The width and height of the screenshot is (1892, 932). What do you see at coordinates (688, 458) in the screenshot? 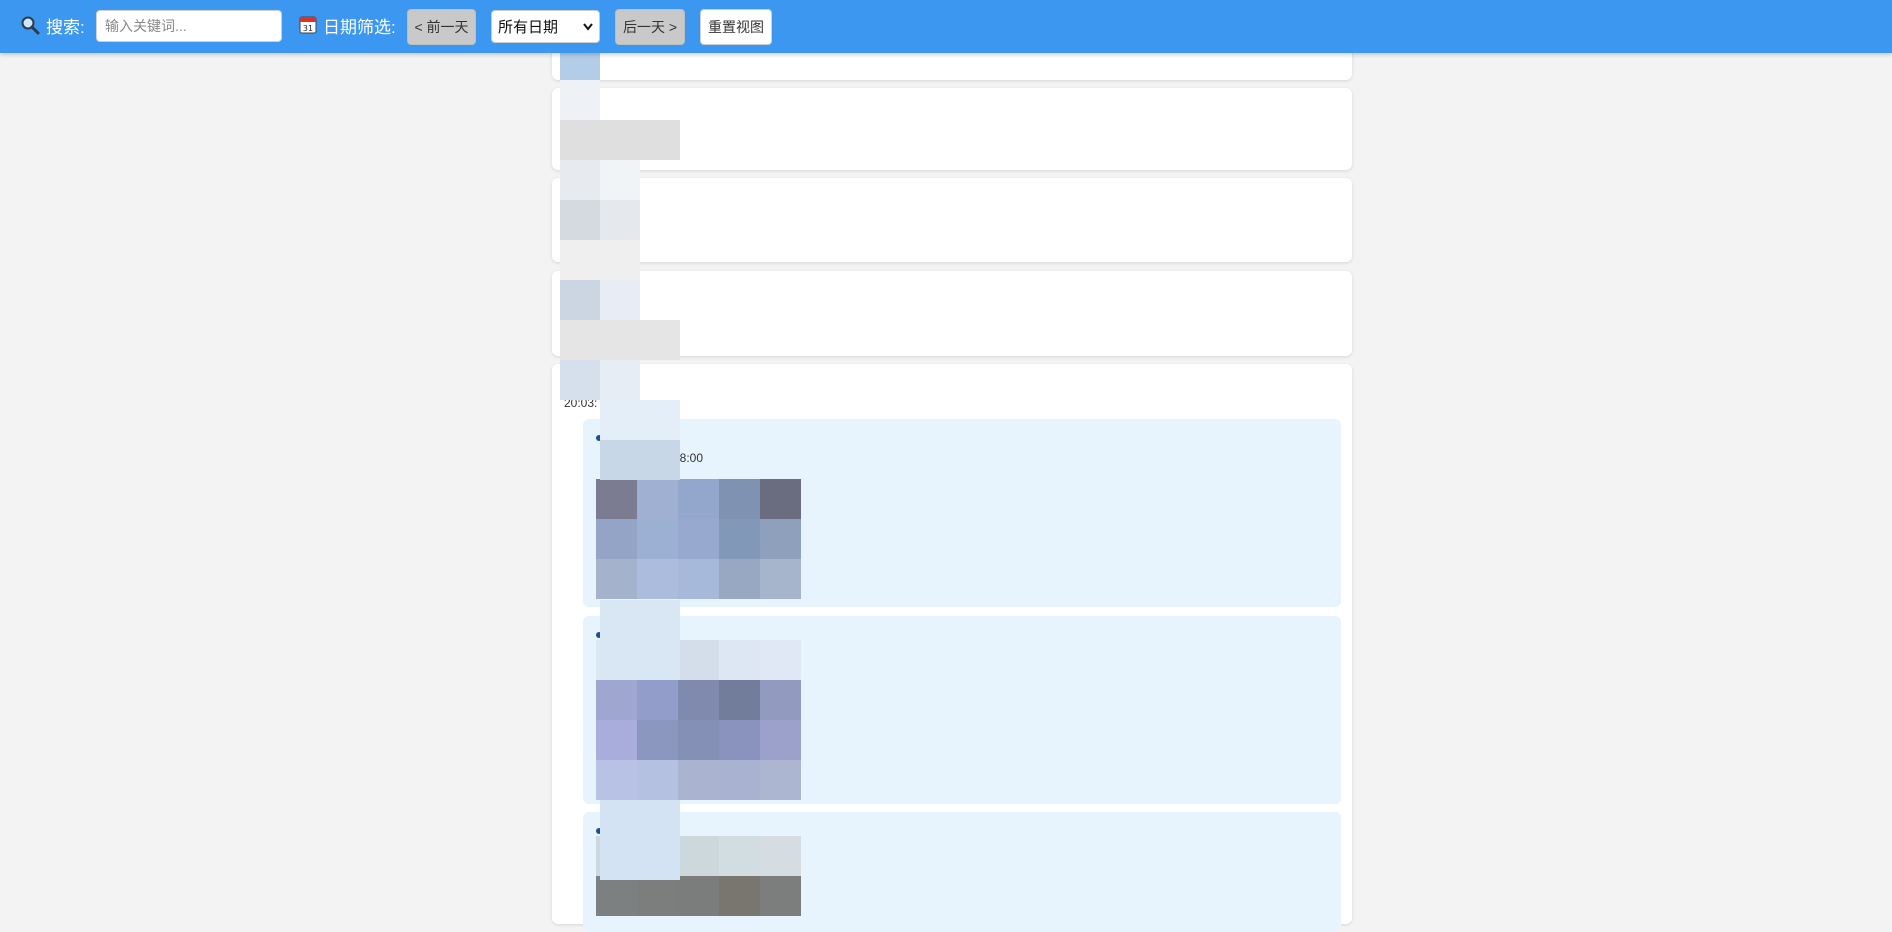
I see `sub-item-time: 08:00` at bounding box center [688, 458].